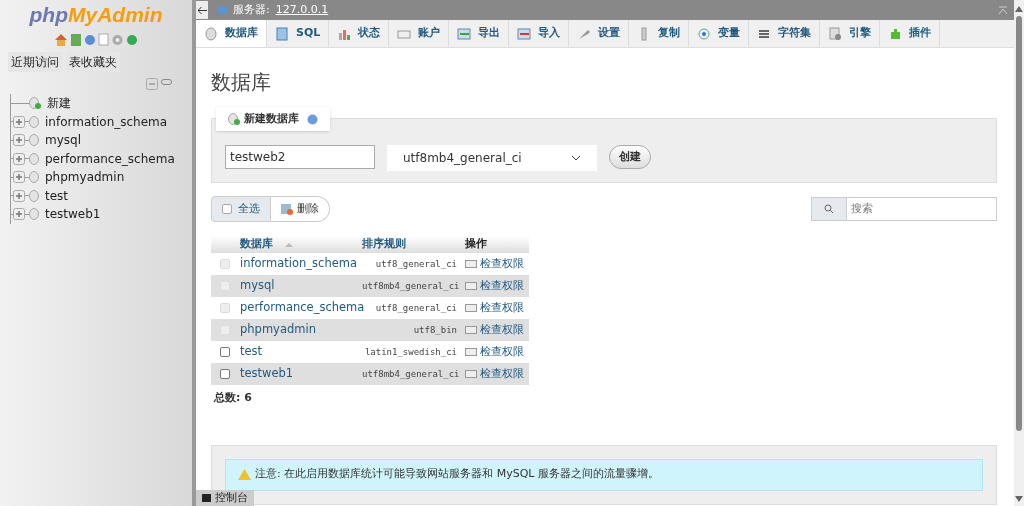 This screenshot has width=1024, height=506. I want to click on collapse-top-icon, so click(1003, 10).